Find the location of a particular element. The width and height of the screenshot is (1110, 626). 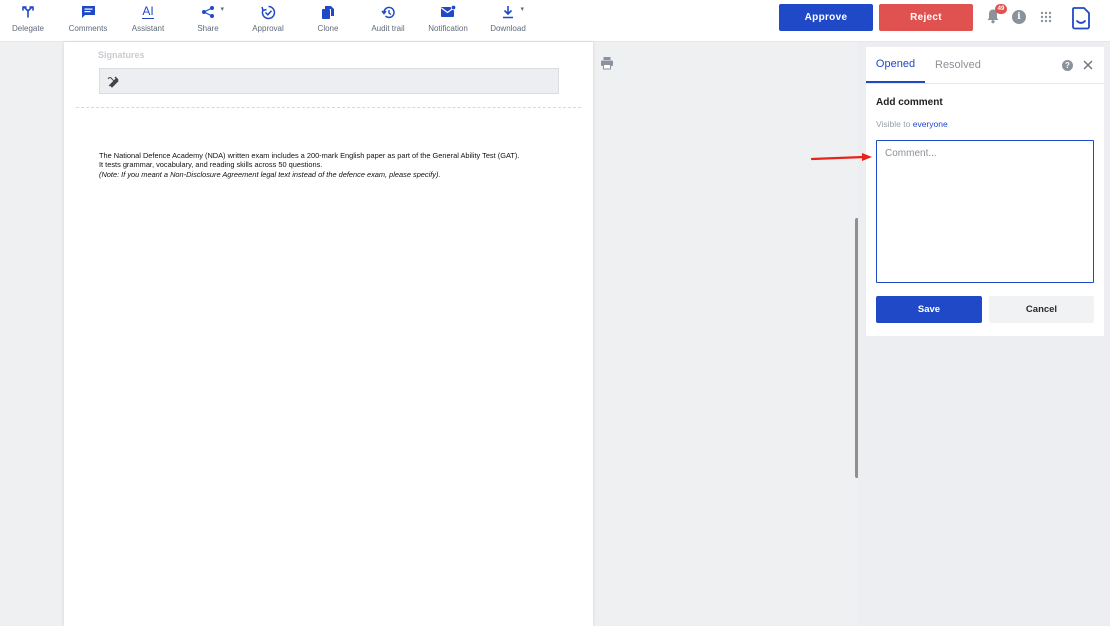

audit-trail-tool: Audit trail is located at coordinates (388, 20).